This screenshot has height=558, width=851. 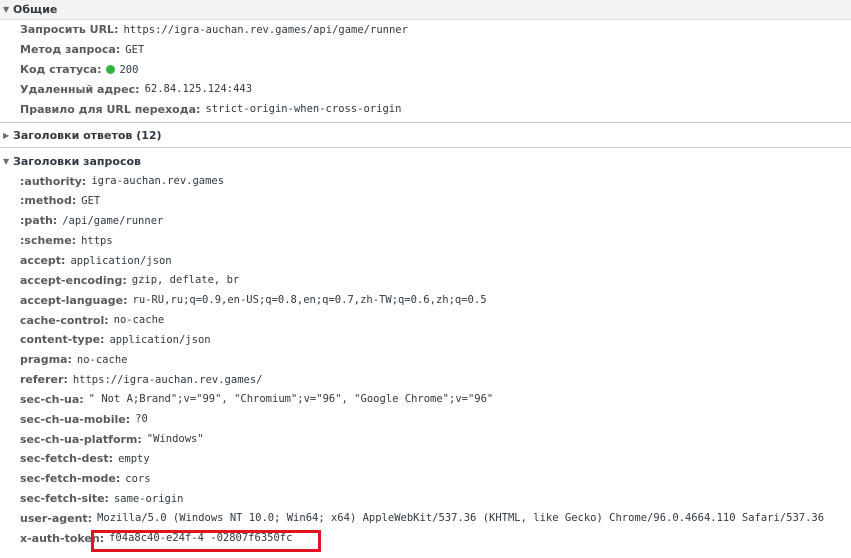 I want to click on request-header-row: :method: GET, so click(x=435, y=201).